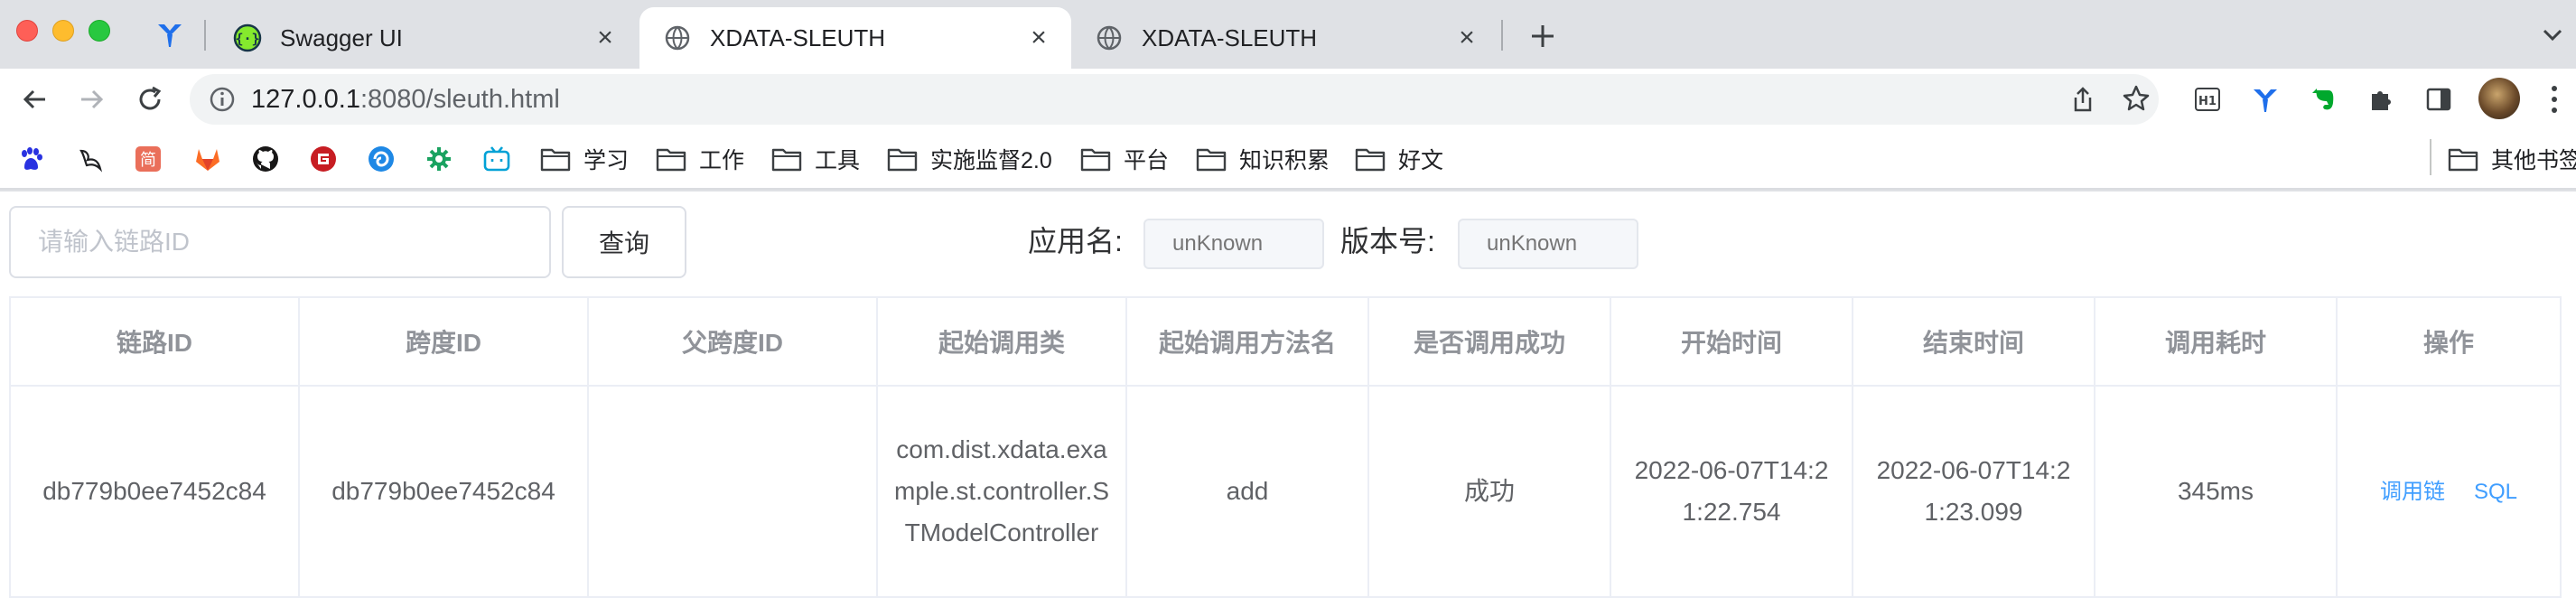  What do you see at coordinates (170, 34) in the screenshot?
I see `pinned-tab` at bounding box center [170, 34].